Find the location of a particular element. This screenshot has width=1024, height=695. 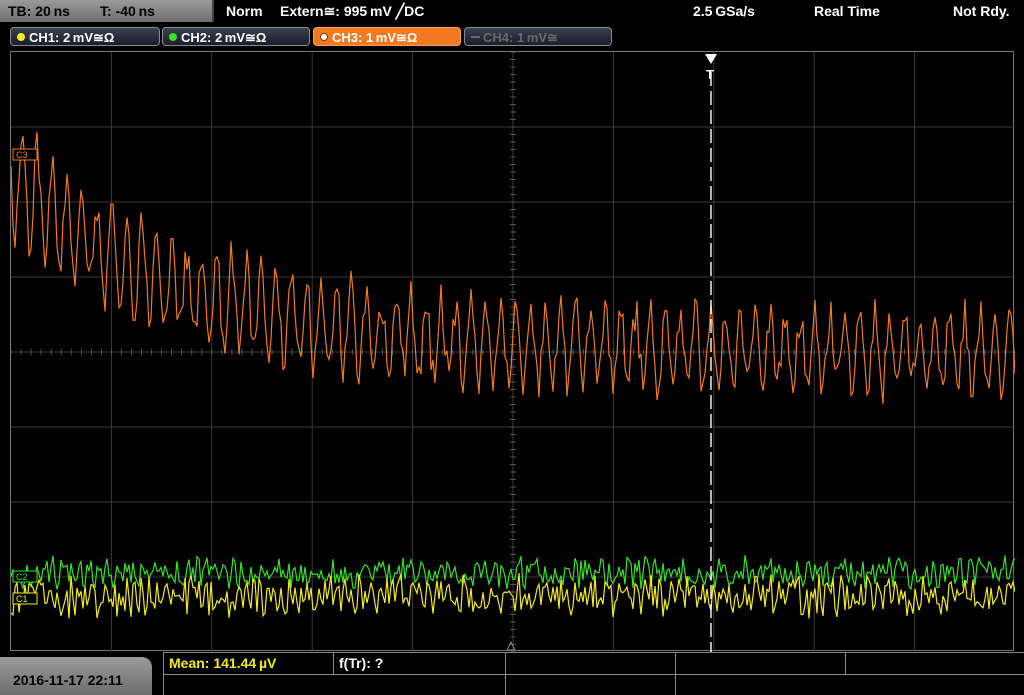

ch1-marker-label: C1 is located at coordinates (22, 599).